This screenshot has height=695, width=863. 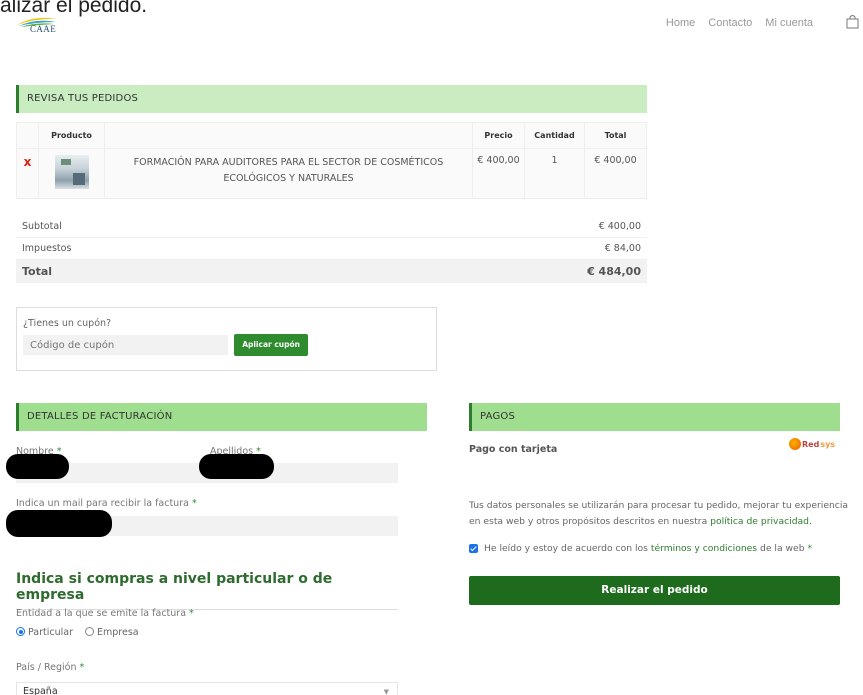 I want to click on coupon-input, so click(x=125, y=345).